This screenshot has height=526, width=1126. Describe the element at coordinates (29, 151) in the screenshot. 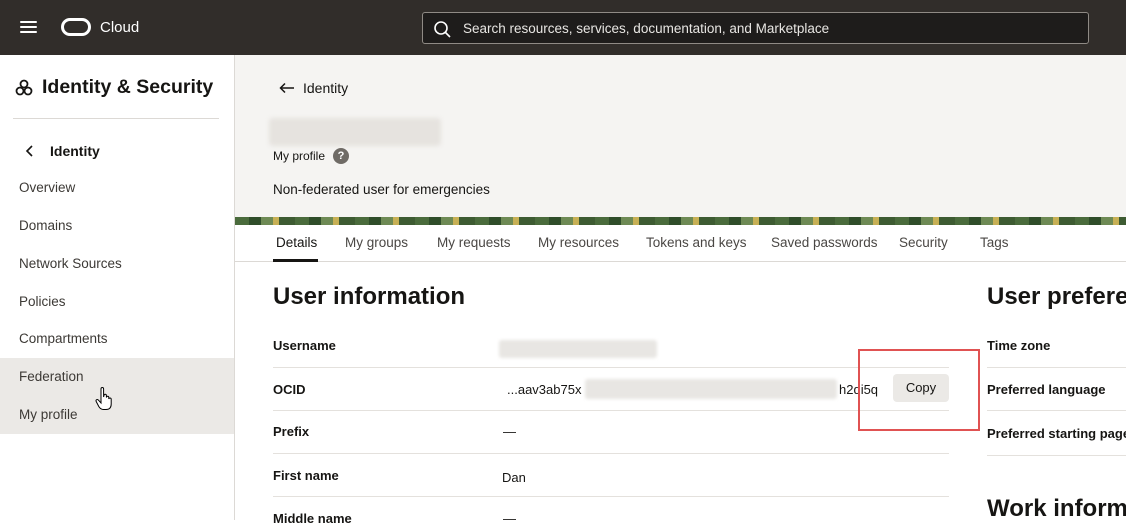

I see `chevron-left-icon` at that location.